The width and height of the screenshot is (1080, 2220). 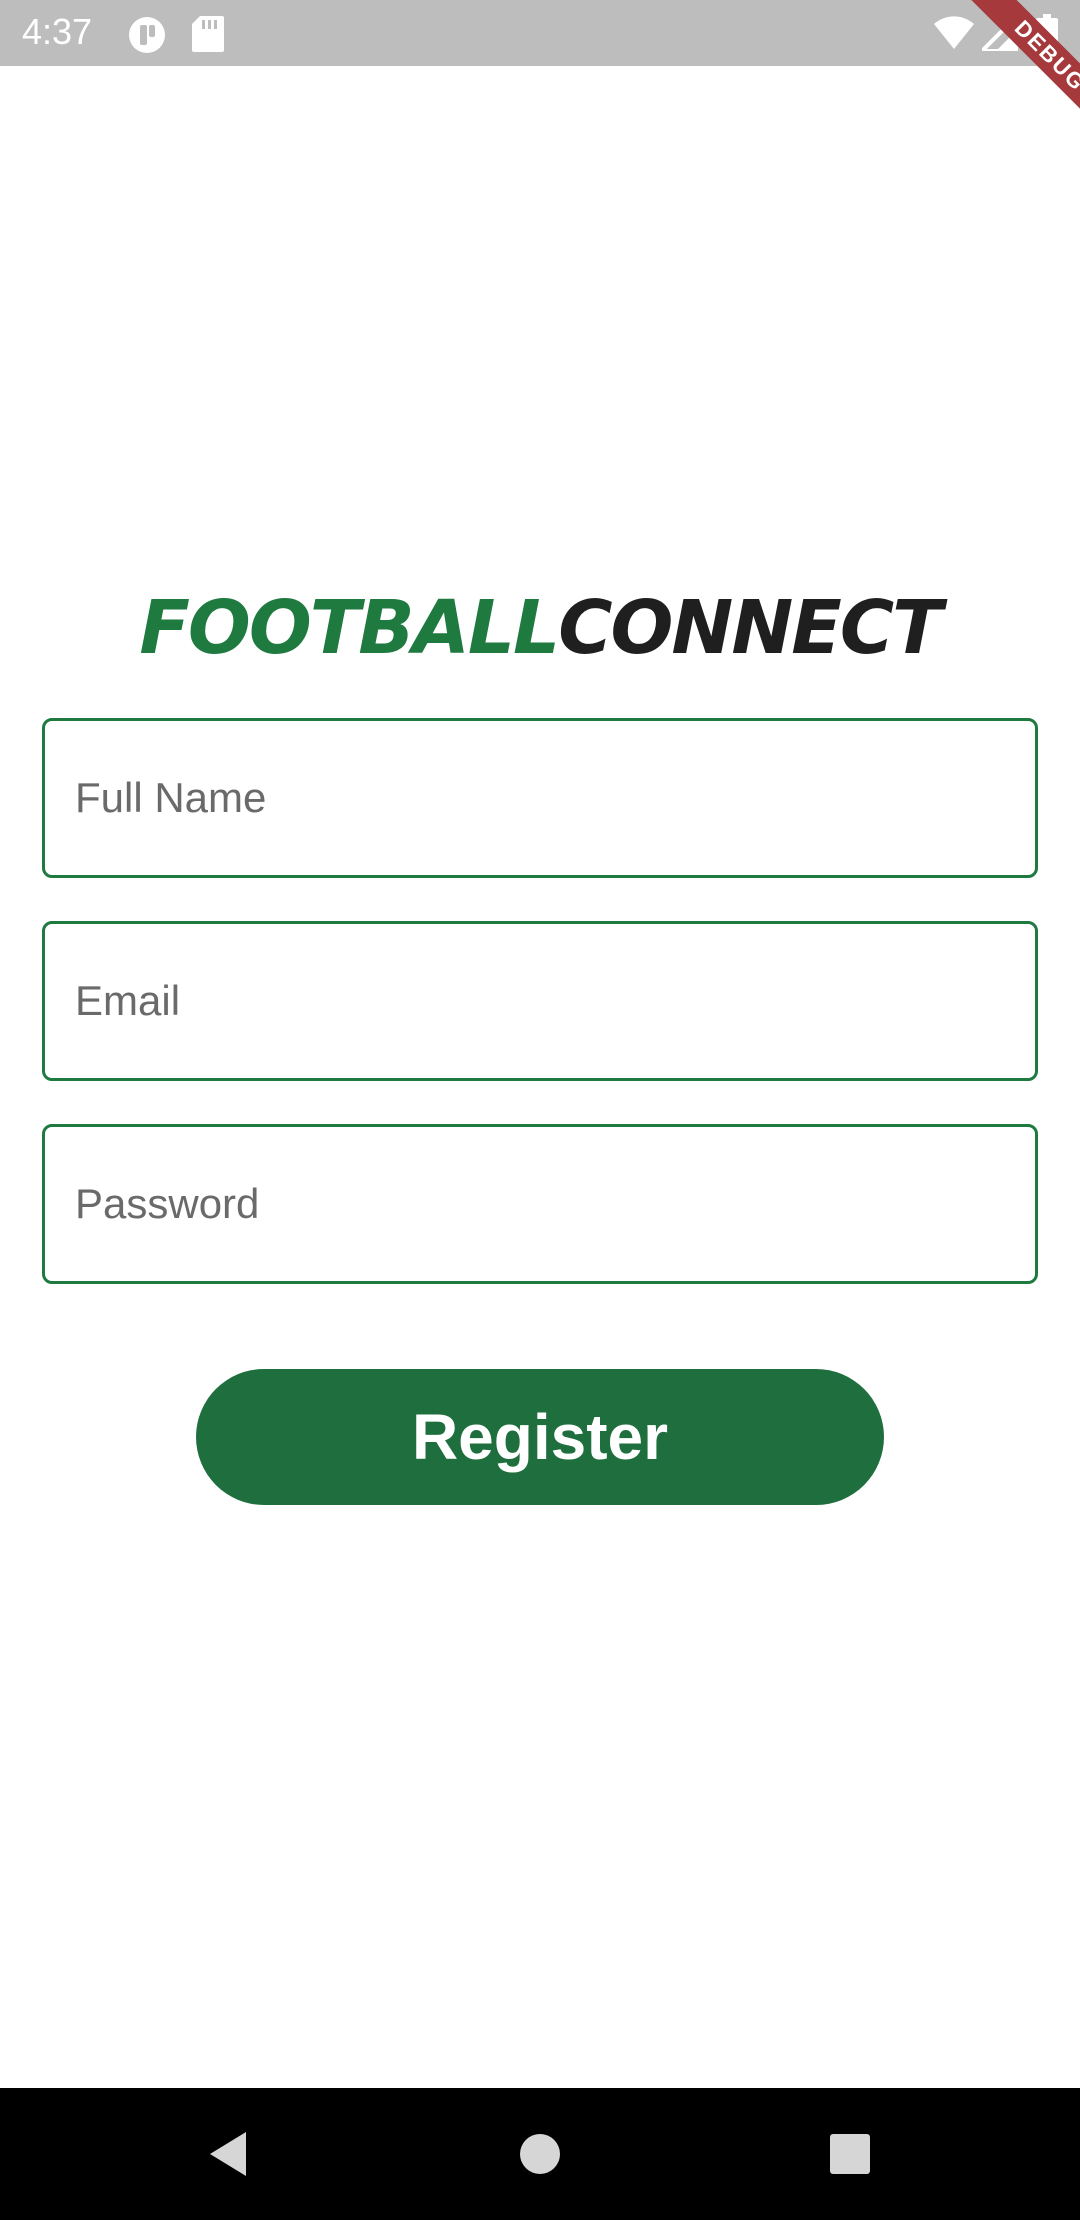 What do you see at coordinates (954, 33) in the screenshot?
I see `wifi-icon` at bounding box center [954, 33].